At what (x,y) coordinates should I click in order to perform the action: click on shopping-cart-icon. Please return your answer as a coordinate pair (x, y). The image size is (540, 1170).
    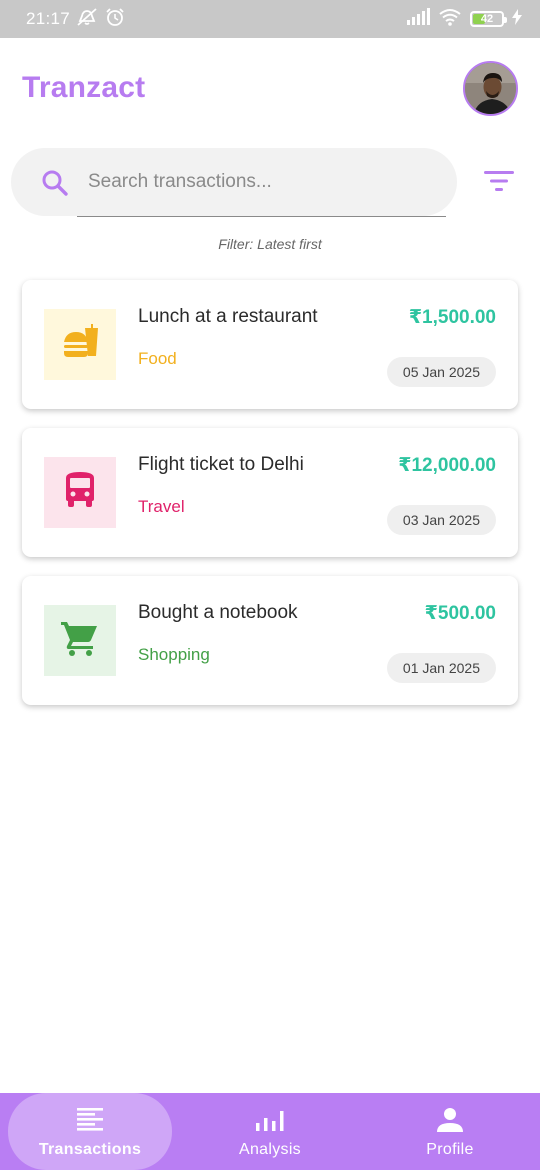
    Looking at the image, I should click on (80, 640).